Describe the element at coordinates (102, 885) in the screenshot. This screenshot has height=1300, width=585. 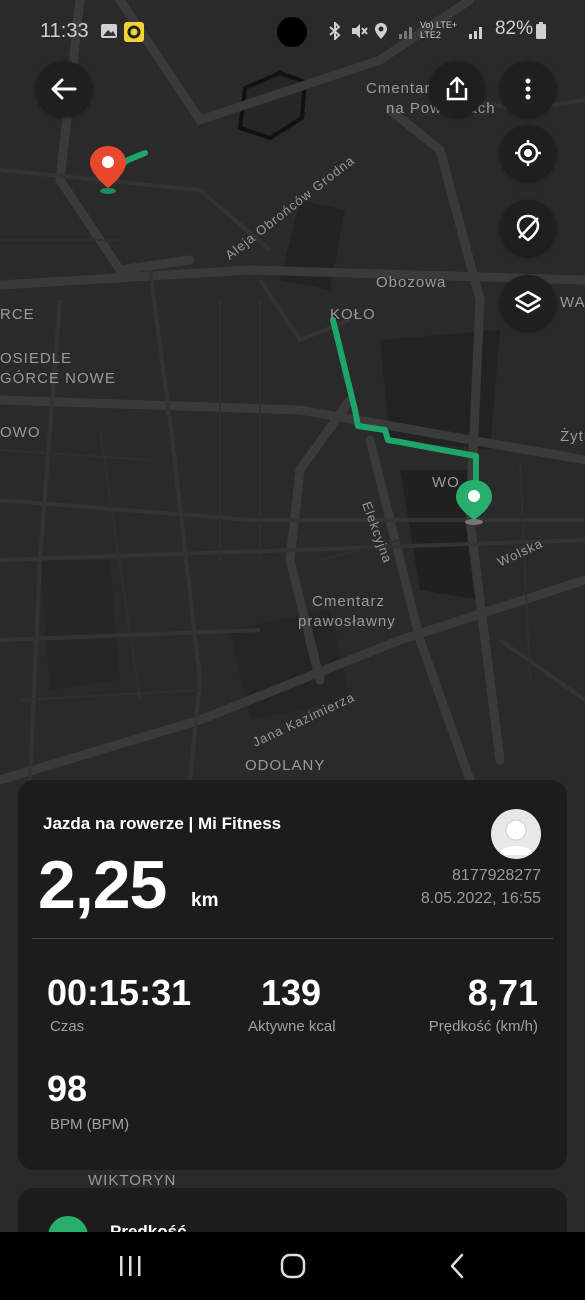
I see `distance-value: 2,25` at that location.